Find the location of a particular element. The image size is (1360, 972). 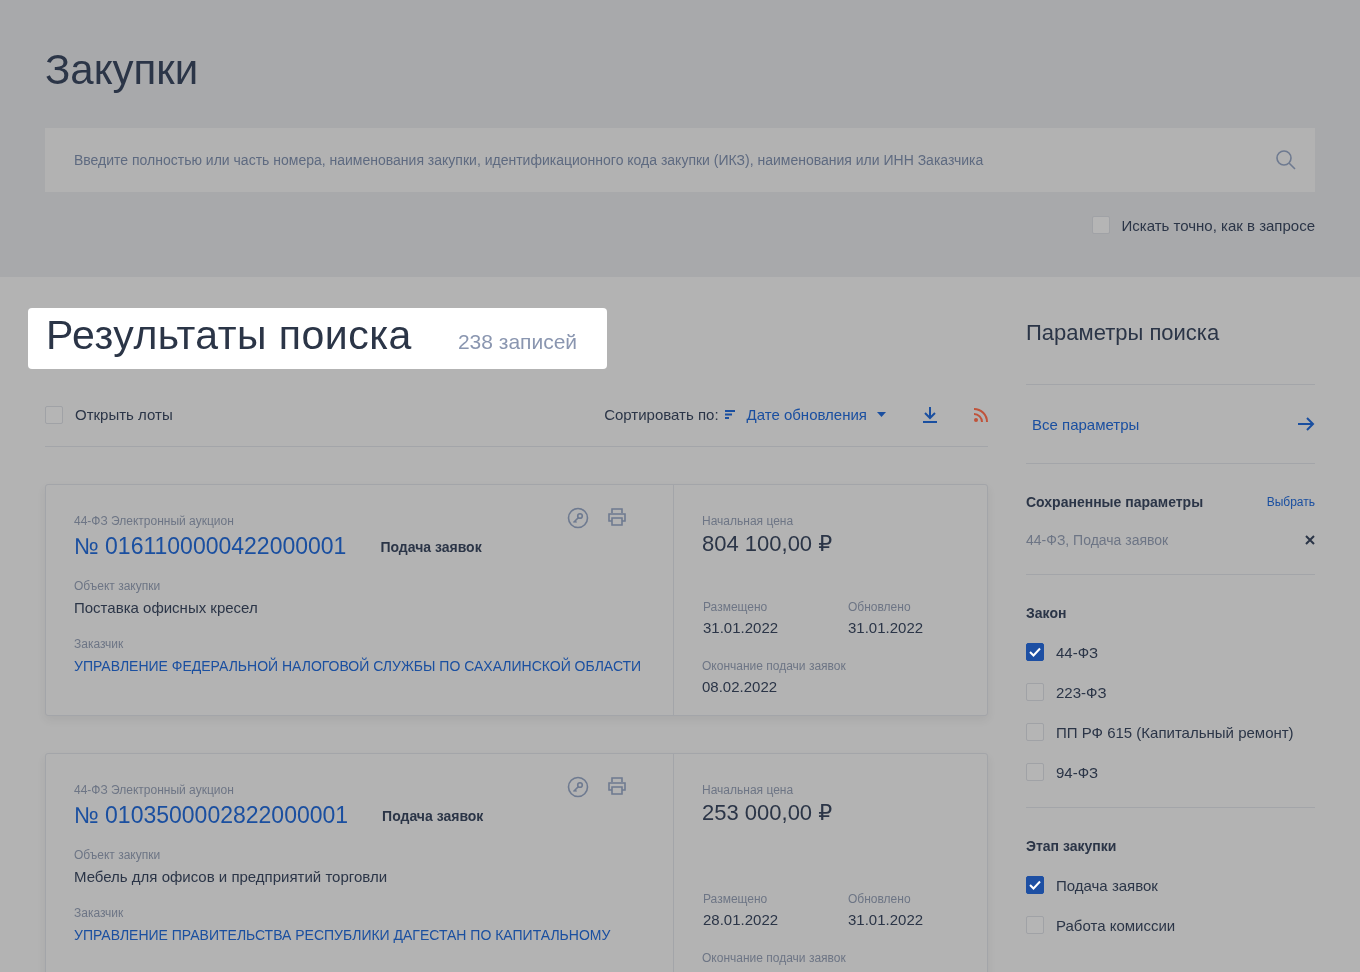

section-title: Этап закупки is located at coordinates (1071, 846).